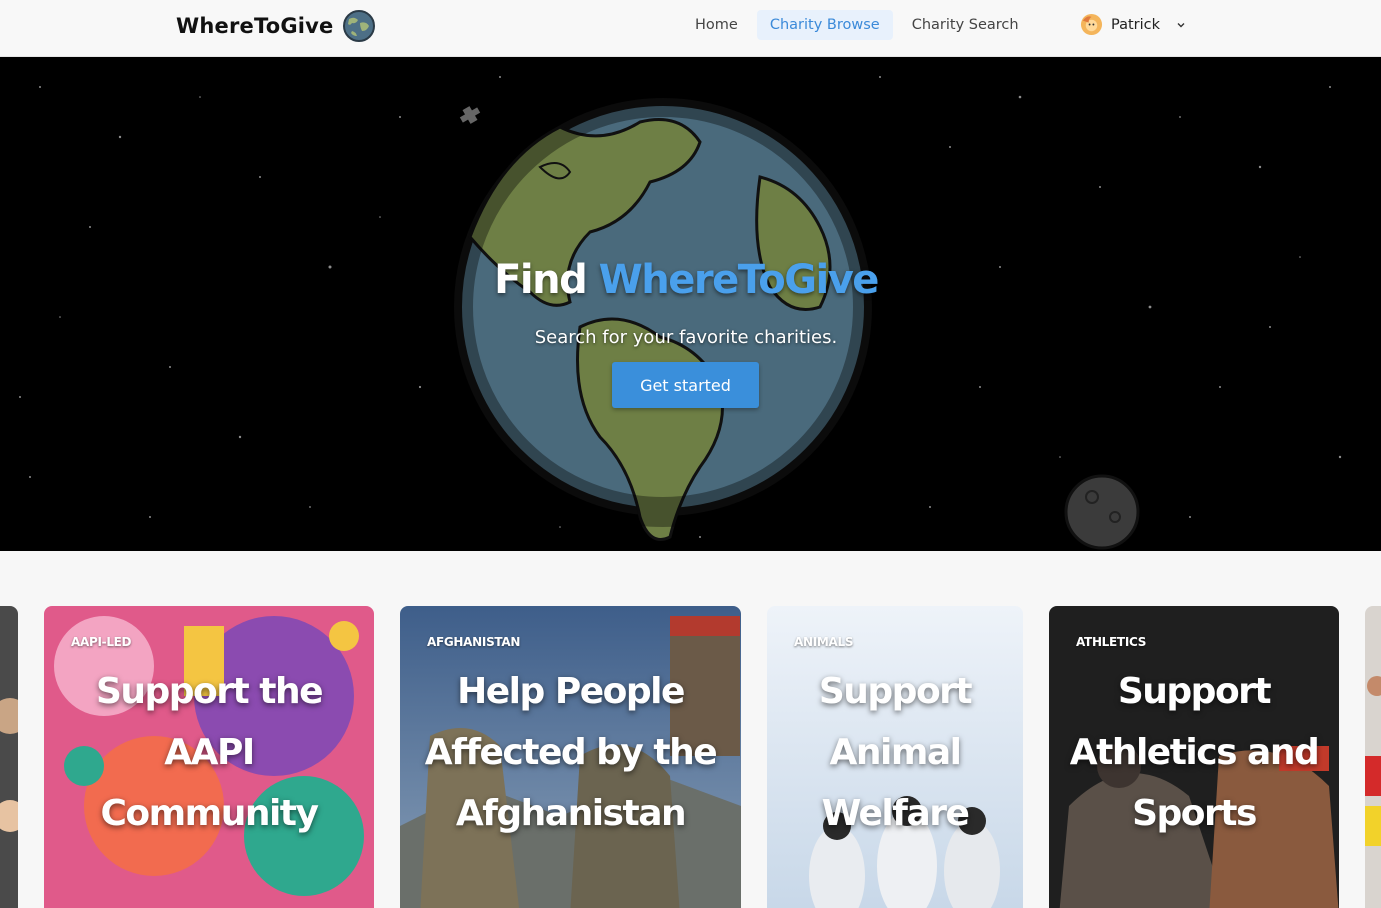  I want to click on get-started-button: Get started, so click(685, 385).